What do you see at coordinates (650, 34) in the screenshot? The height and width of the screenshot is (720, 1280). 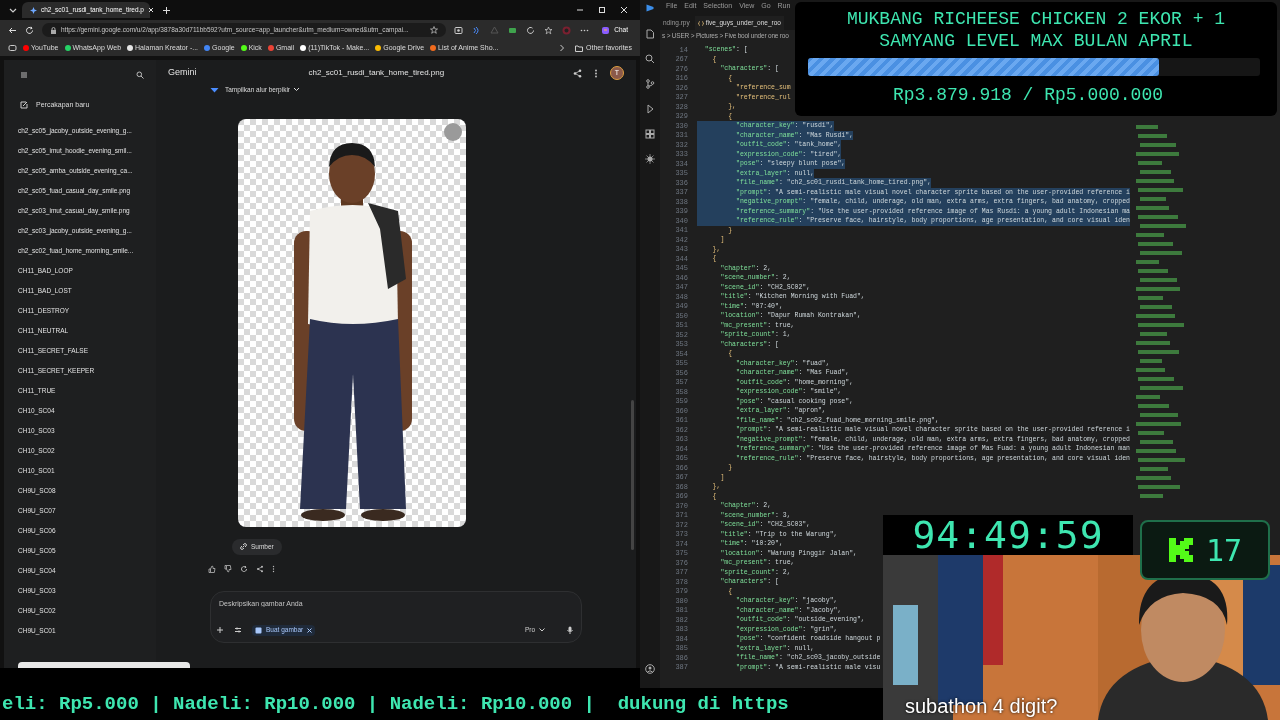 I see `files-icon` at bounding box center [650, 34].